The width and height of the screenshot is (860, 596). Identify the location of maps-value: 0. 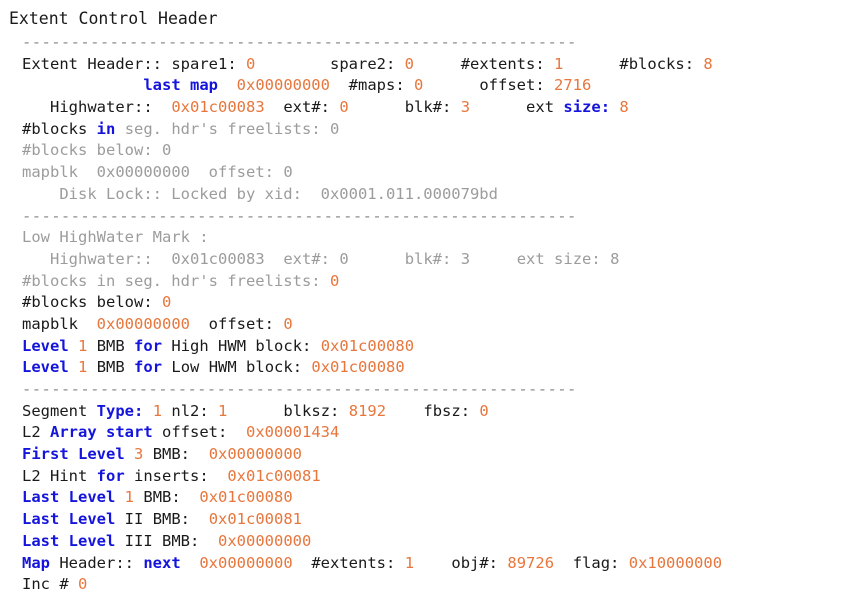
(419, 85).